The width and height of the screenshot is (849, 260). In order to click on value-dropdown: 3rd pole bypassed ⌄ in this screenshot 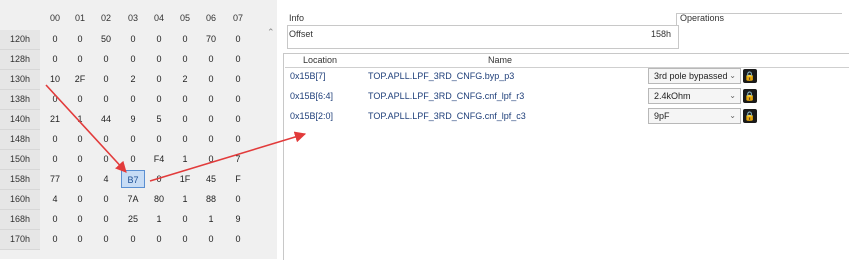, I will do `click(694, 76)`.